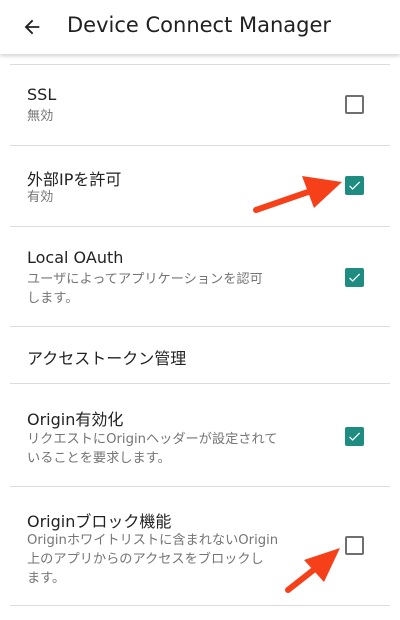 Image resolution: width=400 pixels, height=620 pixels. What do you see at coordinates (53, 298) in the screenshot?
I see `pref-summary-line: します。` at bounding box center [53, 298].